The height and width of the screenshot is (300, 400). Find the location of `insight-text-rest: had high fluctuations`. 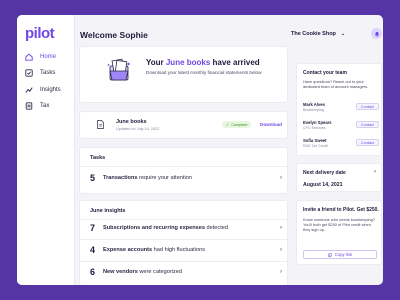

insight-text-rest: had high fluctuations is located at coordinates (178, 250).